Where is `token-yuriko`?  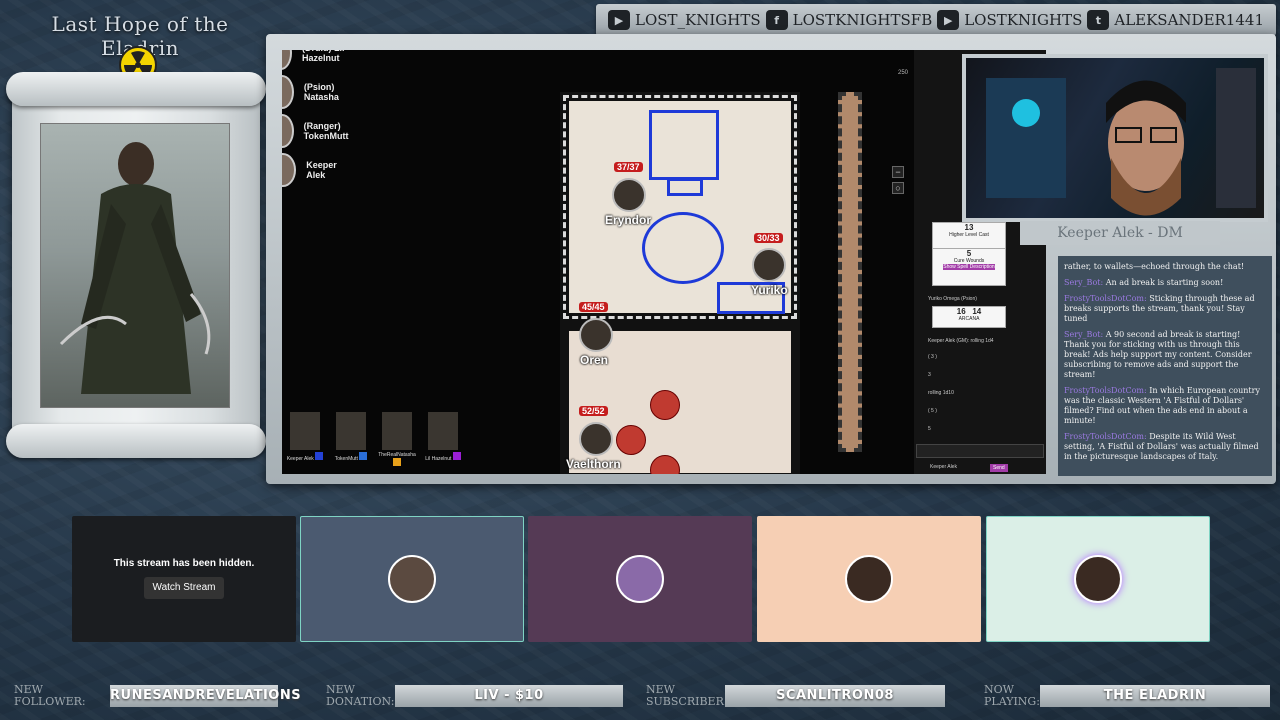 token-yuriko is located at coordinates (769, 265).